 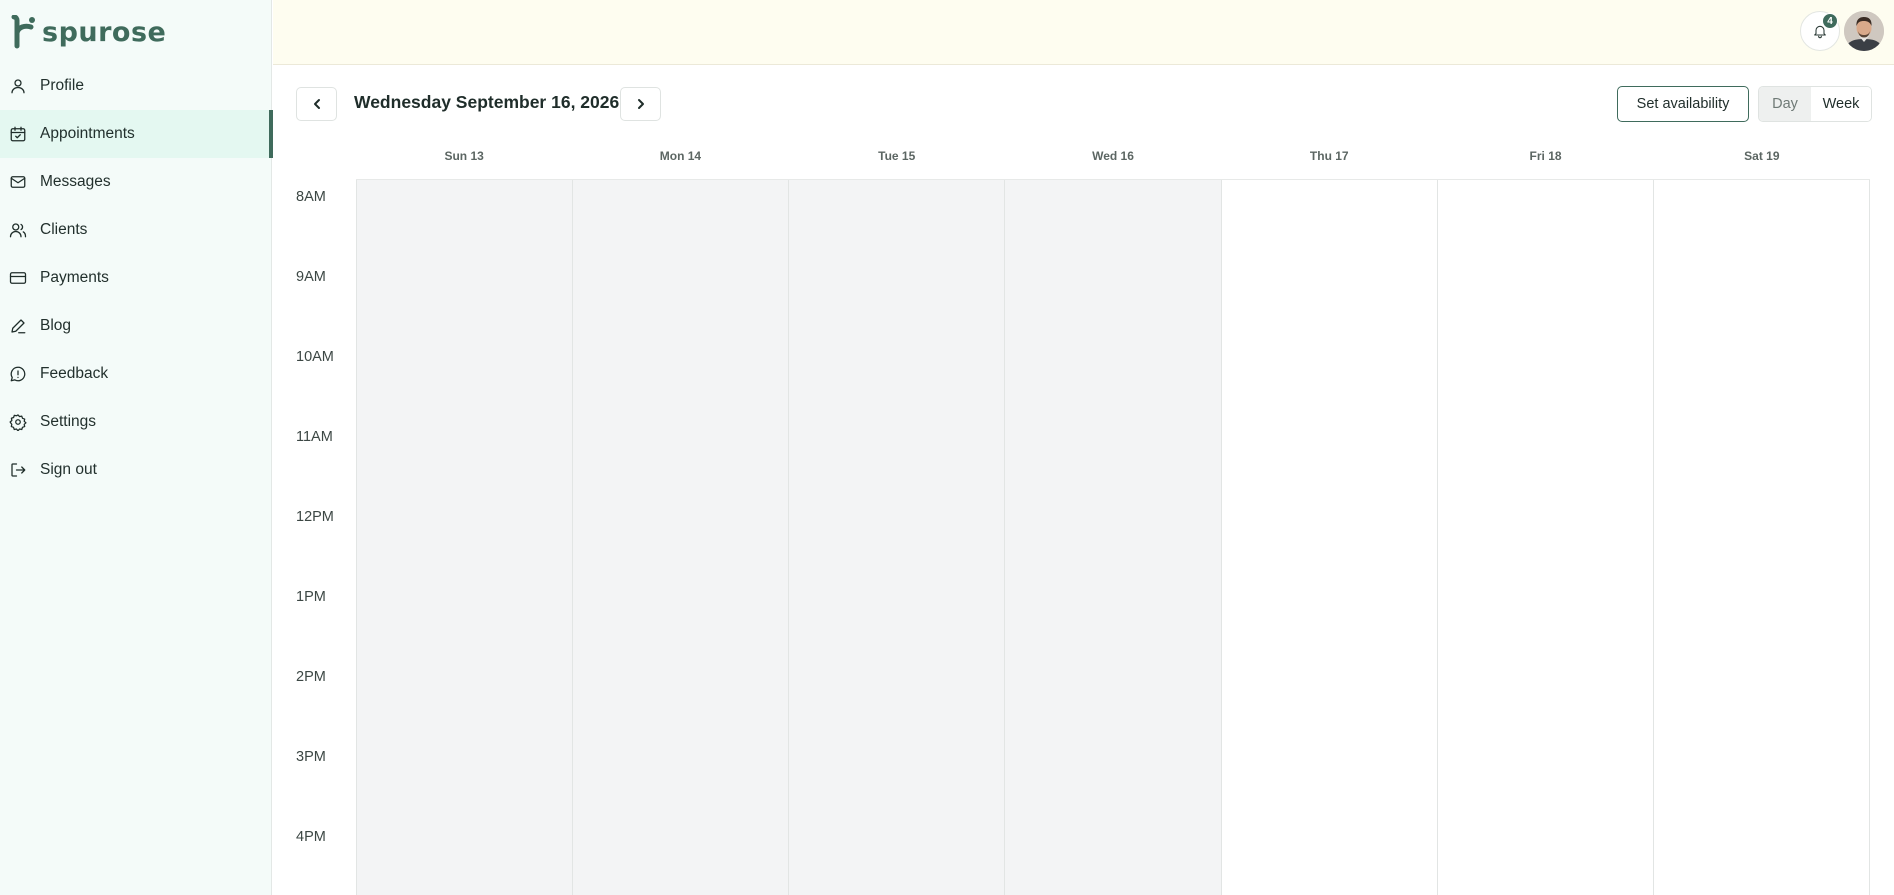 I want to click on sidebar-item-feedback: Feedback, so click(x=136, y=374).